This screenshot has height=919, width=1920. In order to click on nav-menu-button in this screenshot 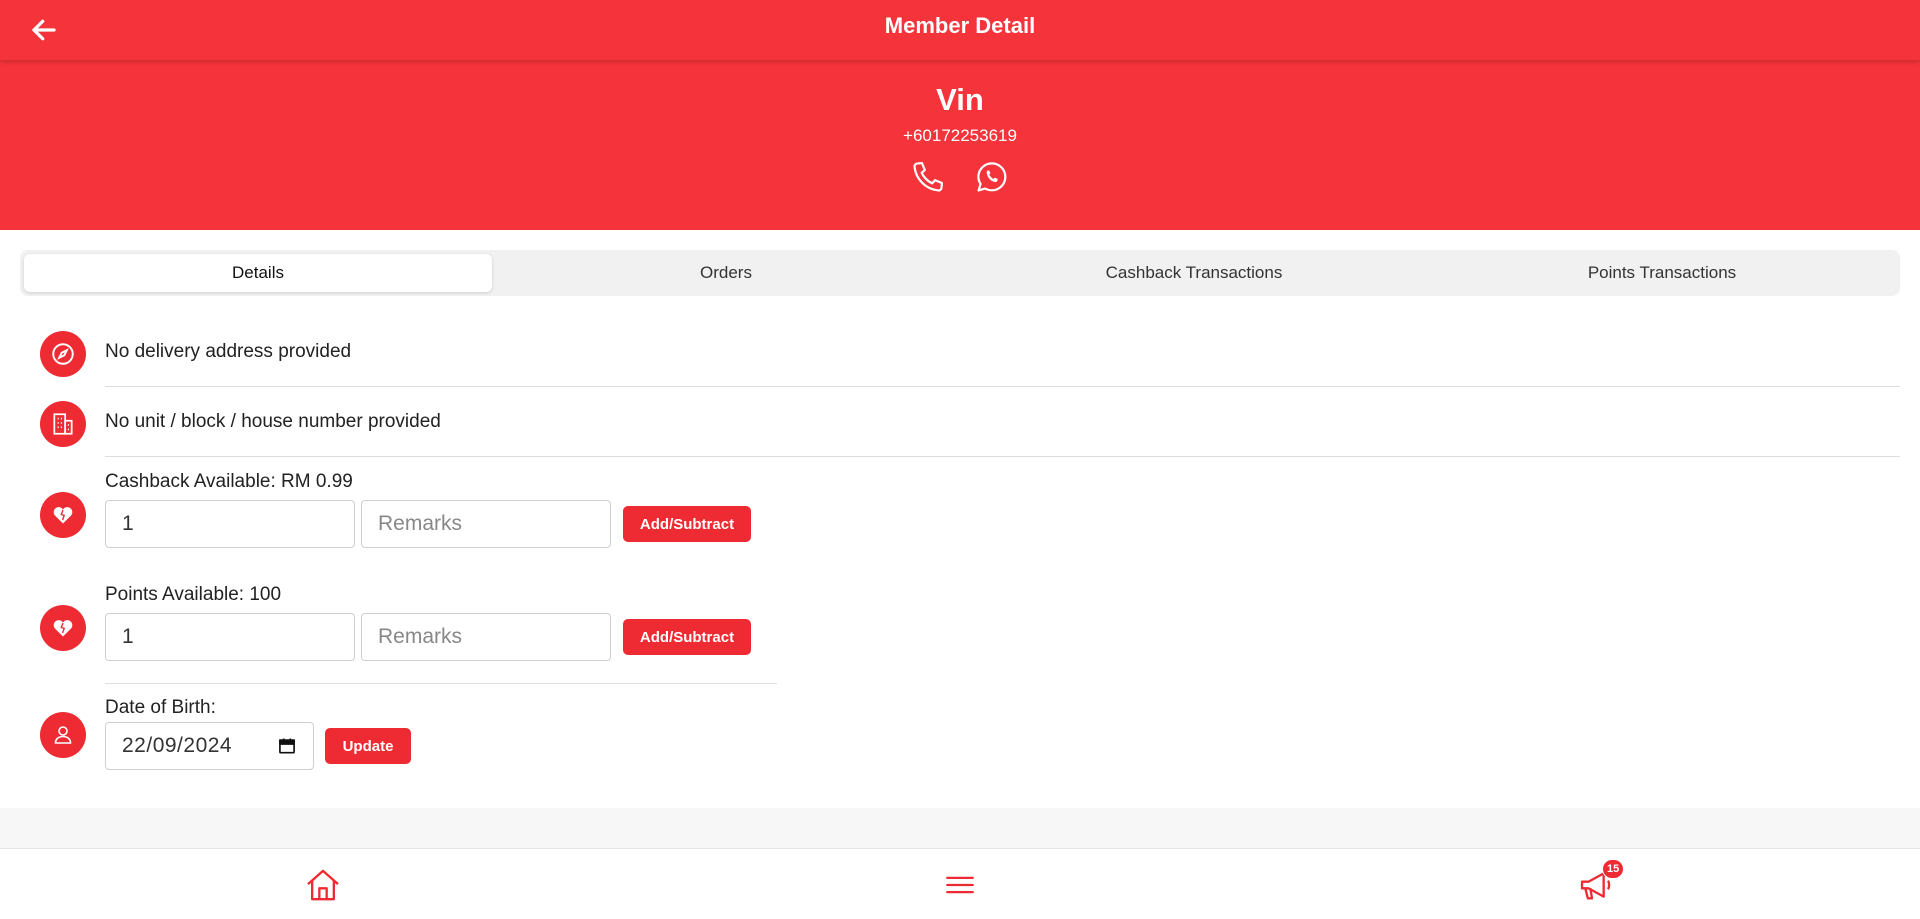, I will do `click(960, 885)`.